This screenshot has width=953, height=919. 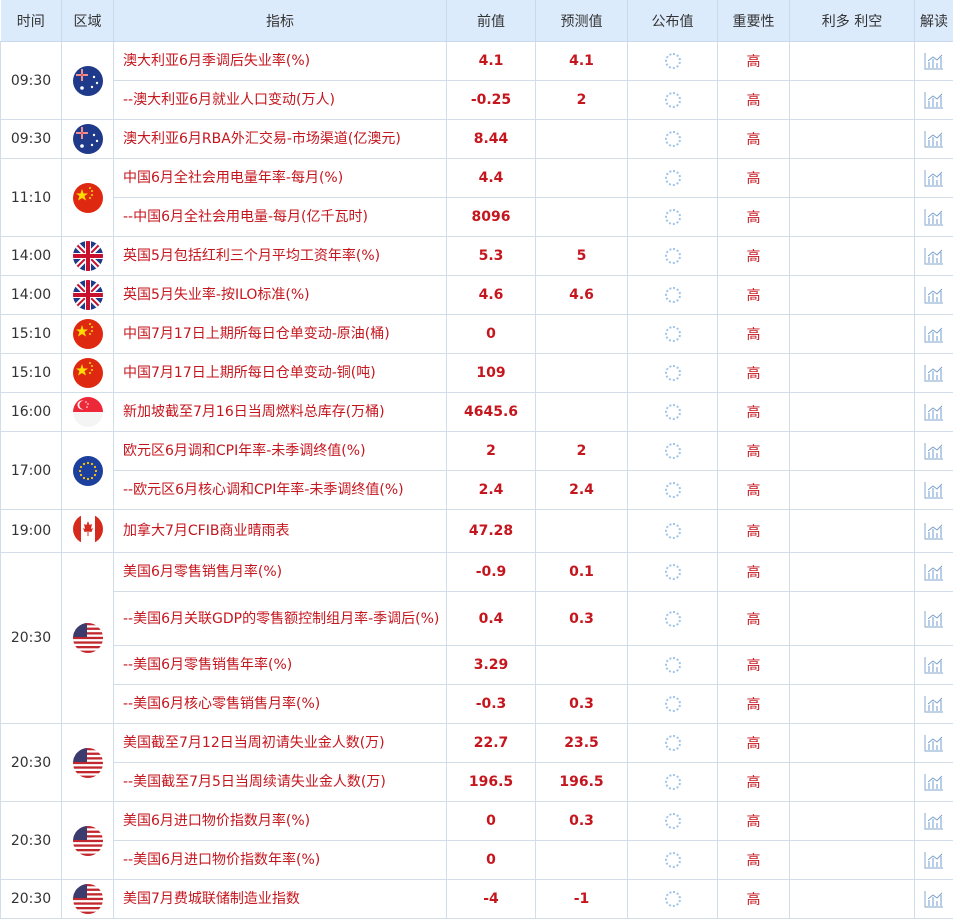 I want to click on indicator-cell: 澳大利亚6月RBA外汇交易-市场渠道(亿澳元), so click(x=280, y=139).